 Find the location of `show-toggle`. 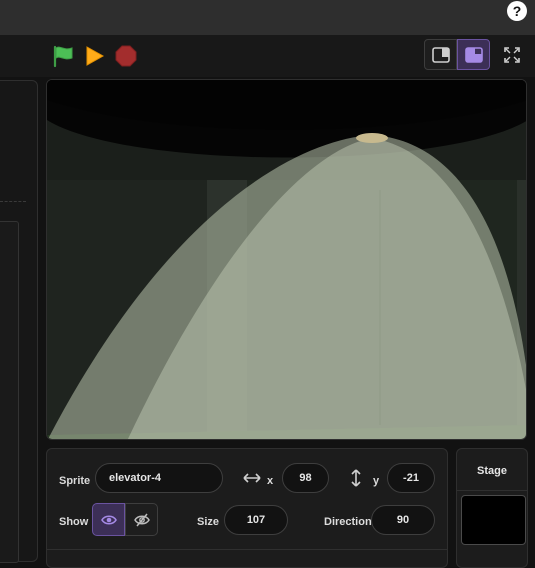

show-toggle is located at coordinates (125, 519).